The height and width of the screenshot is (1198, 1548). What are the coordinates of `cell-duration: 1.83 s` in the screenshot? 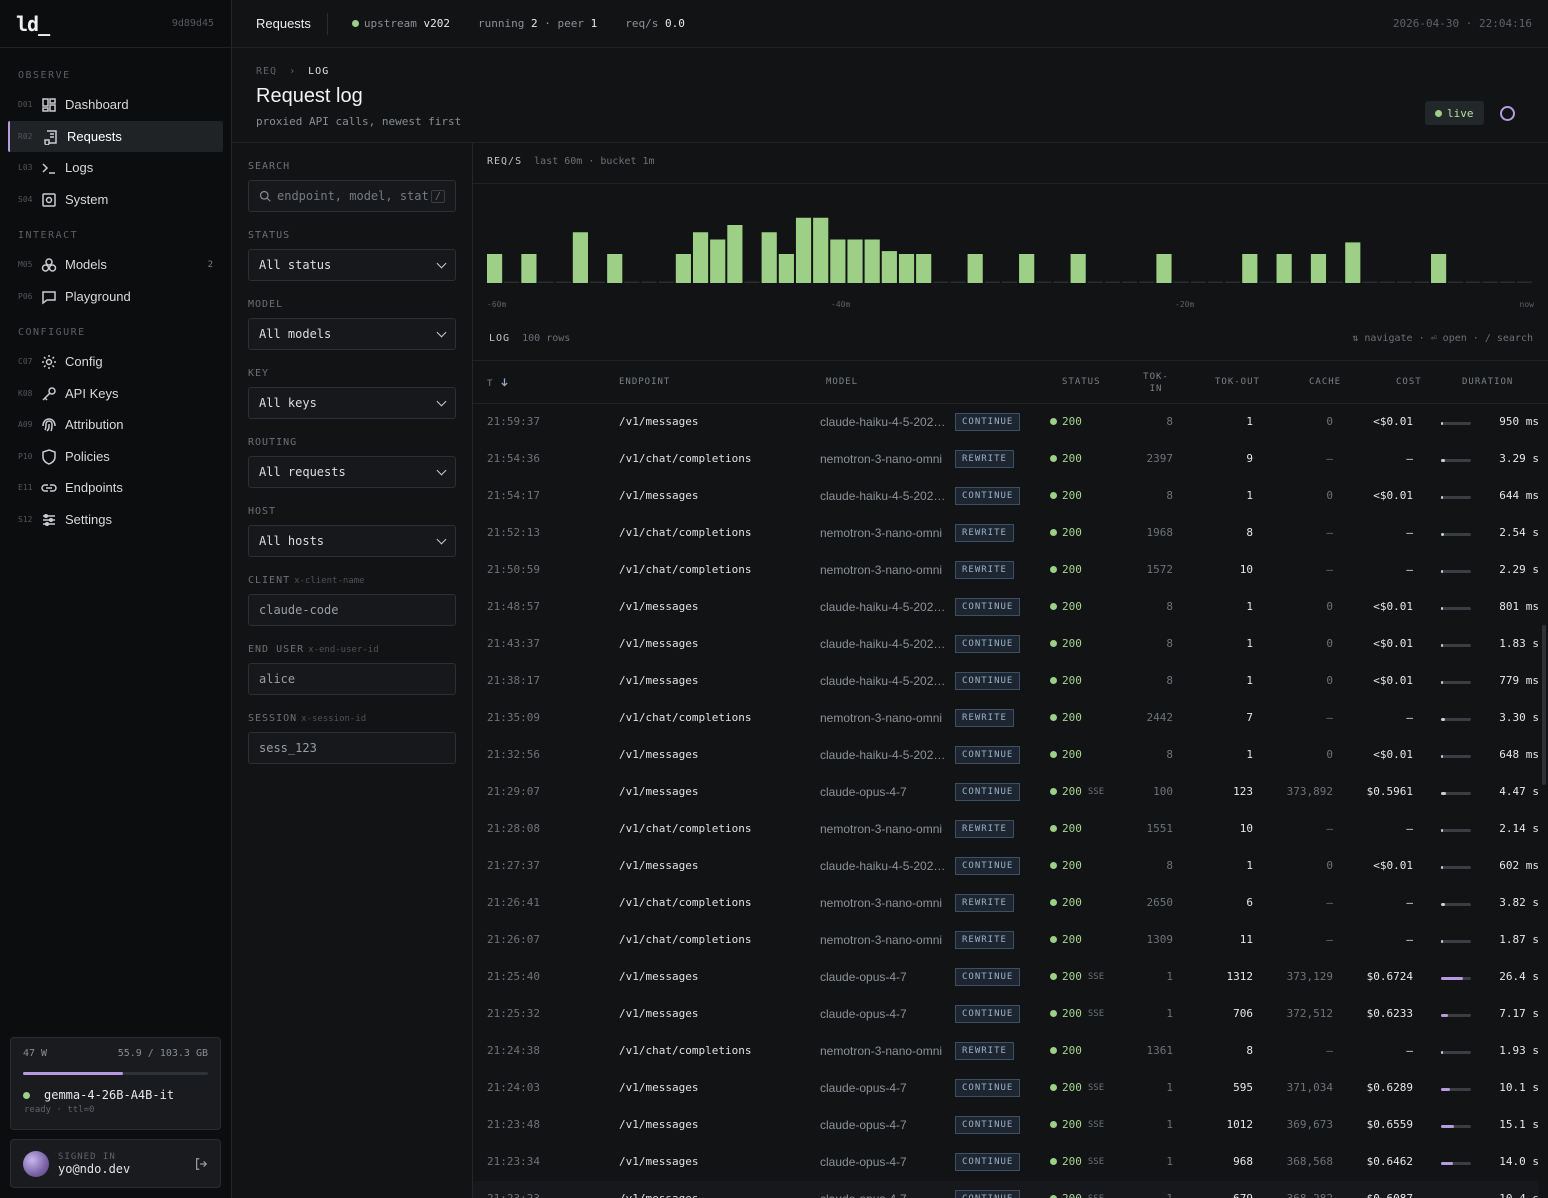 It's located at (1519, 643).